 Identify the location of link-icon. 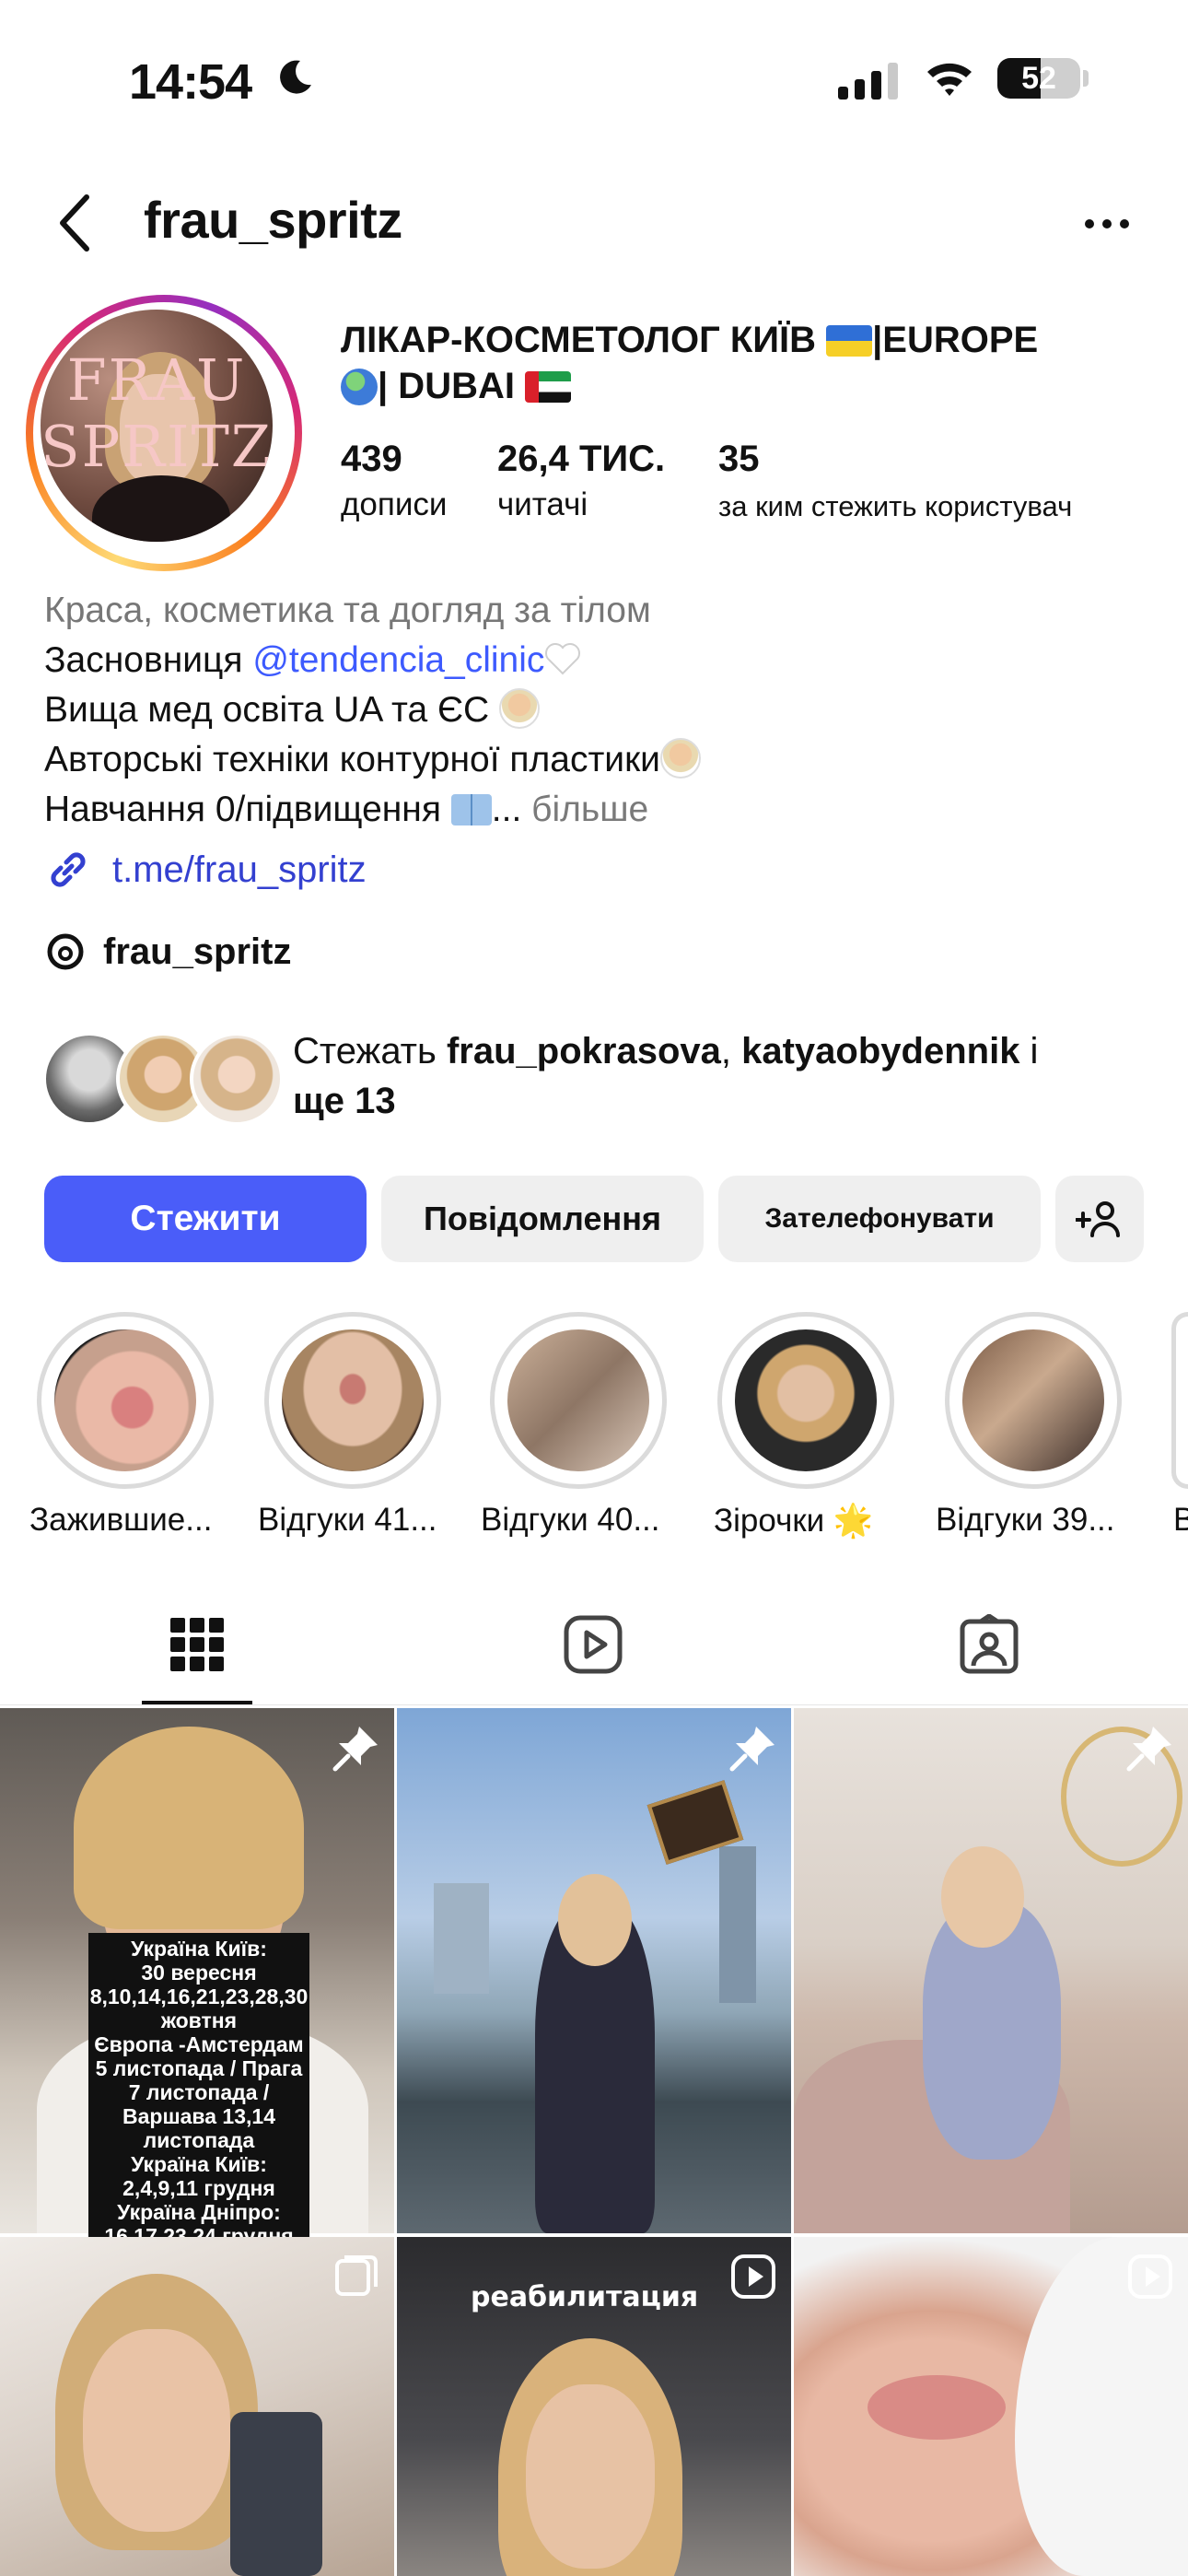
(68, 869).